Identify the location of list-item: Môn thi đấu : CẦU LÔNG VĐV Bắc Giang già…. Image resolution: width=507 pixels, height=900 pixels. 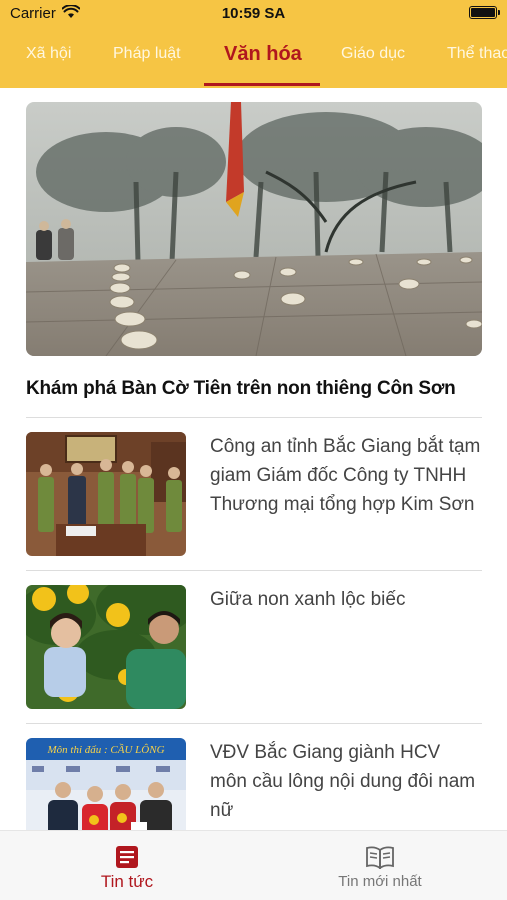
(254, 784).